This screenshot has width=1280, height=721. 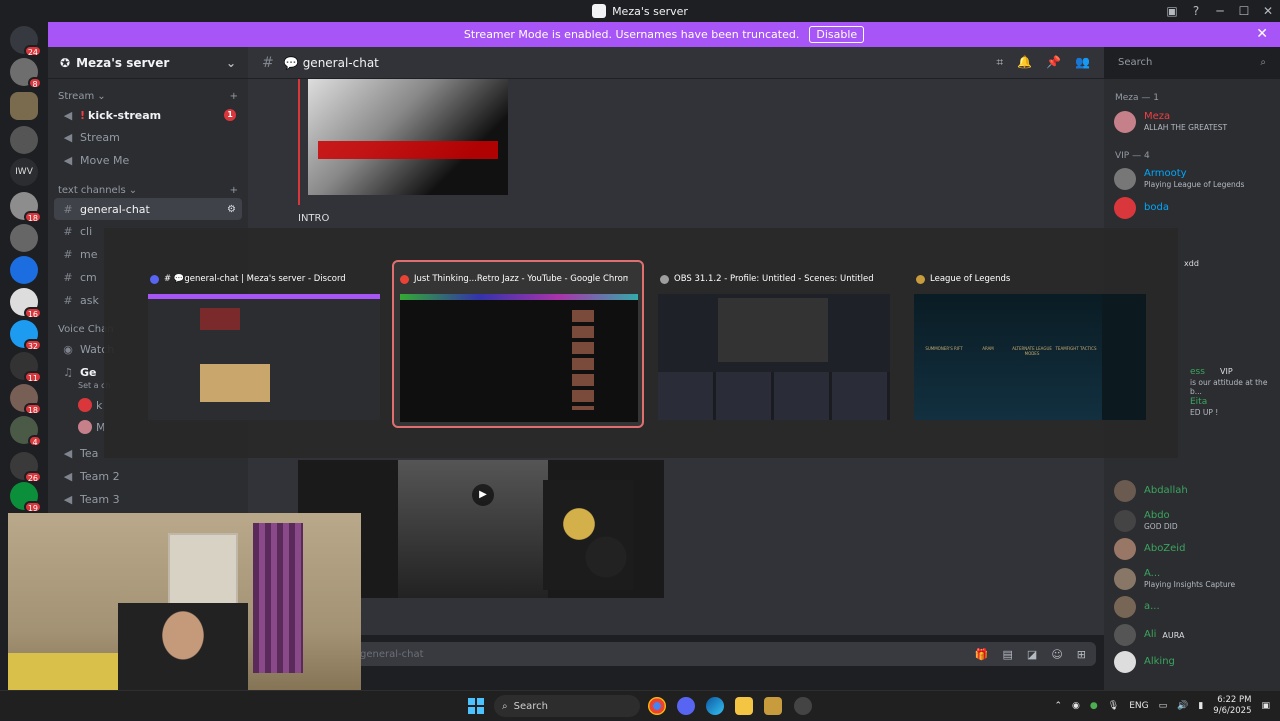 I want to click on member-item: Abdallah, so click(x=1194, y=491).